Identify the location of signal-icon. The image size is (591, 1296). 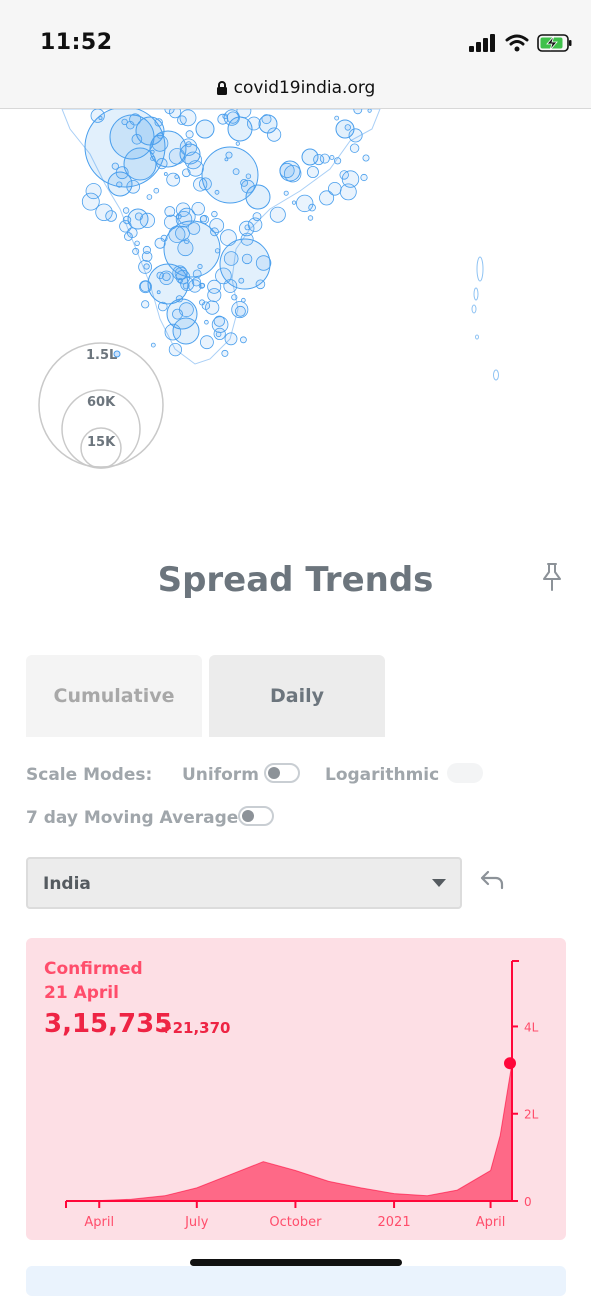
(482, 43).